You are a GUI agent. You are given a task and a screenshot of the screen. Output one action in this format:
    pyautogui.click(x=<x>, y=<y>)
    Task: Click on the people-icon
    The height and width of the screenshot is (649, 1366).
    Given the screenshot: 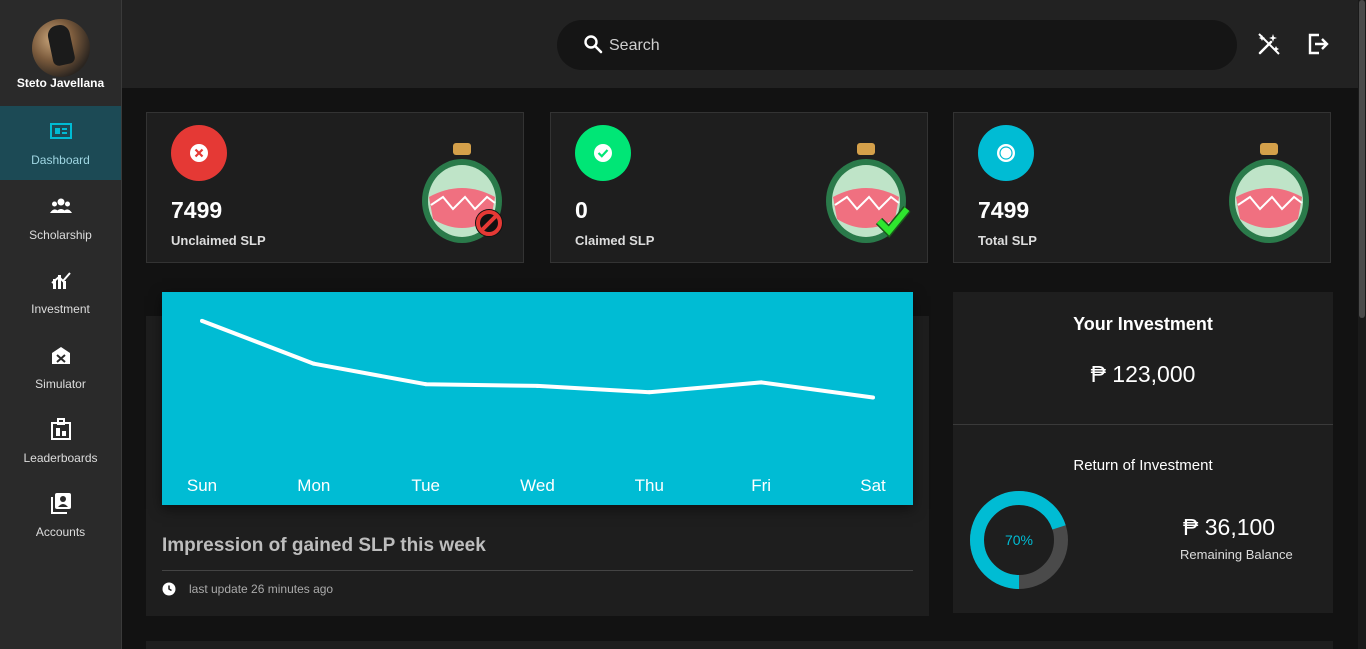 What is the action you would take?
    pyautogui.click(x=61, y=205)
    